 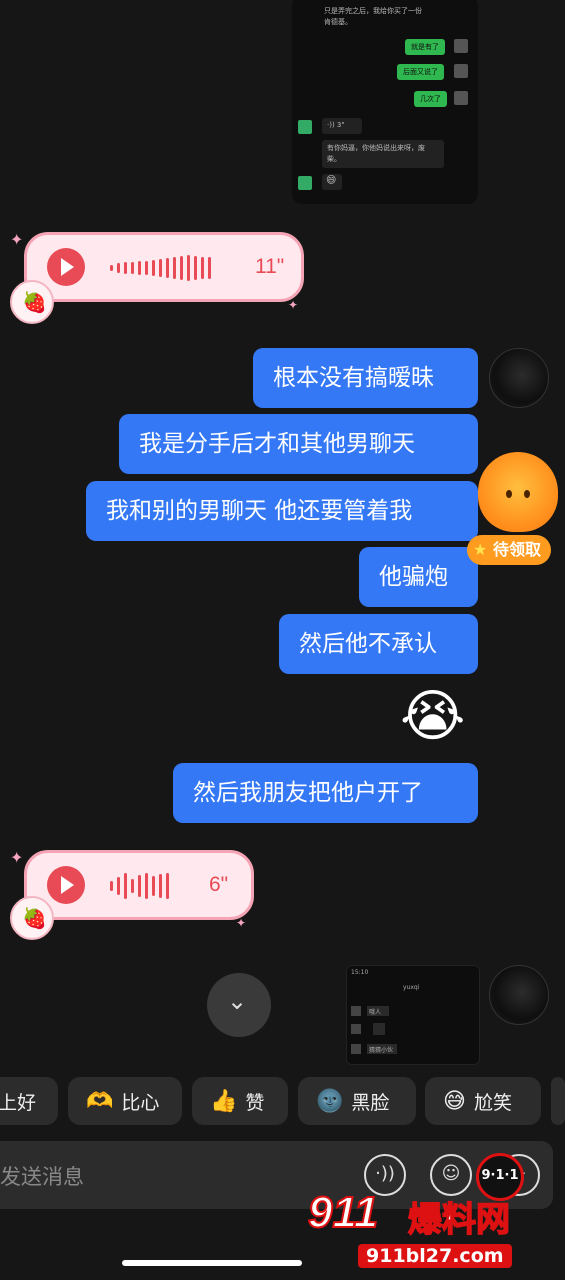 What do you see at coordinates (125, 1101) in the screenshot?
I see `quick-reply-chip: 🫶 比心` at bounding box center [125, 1101].